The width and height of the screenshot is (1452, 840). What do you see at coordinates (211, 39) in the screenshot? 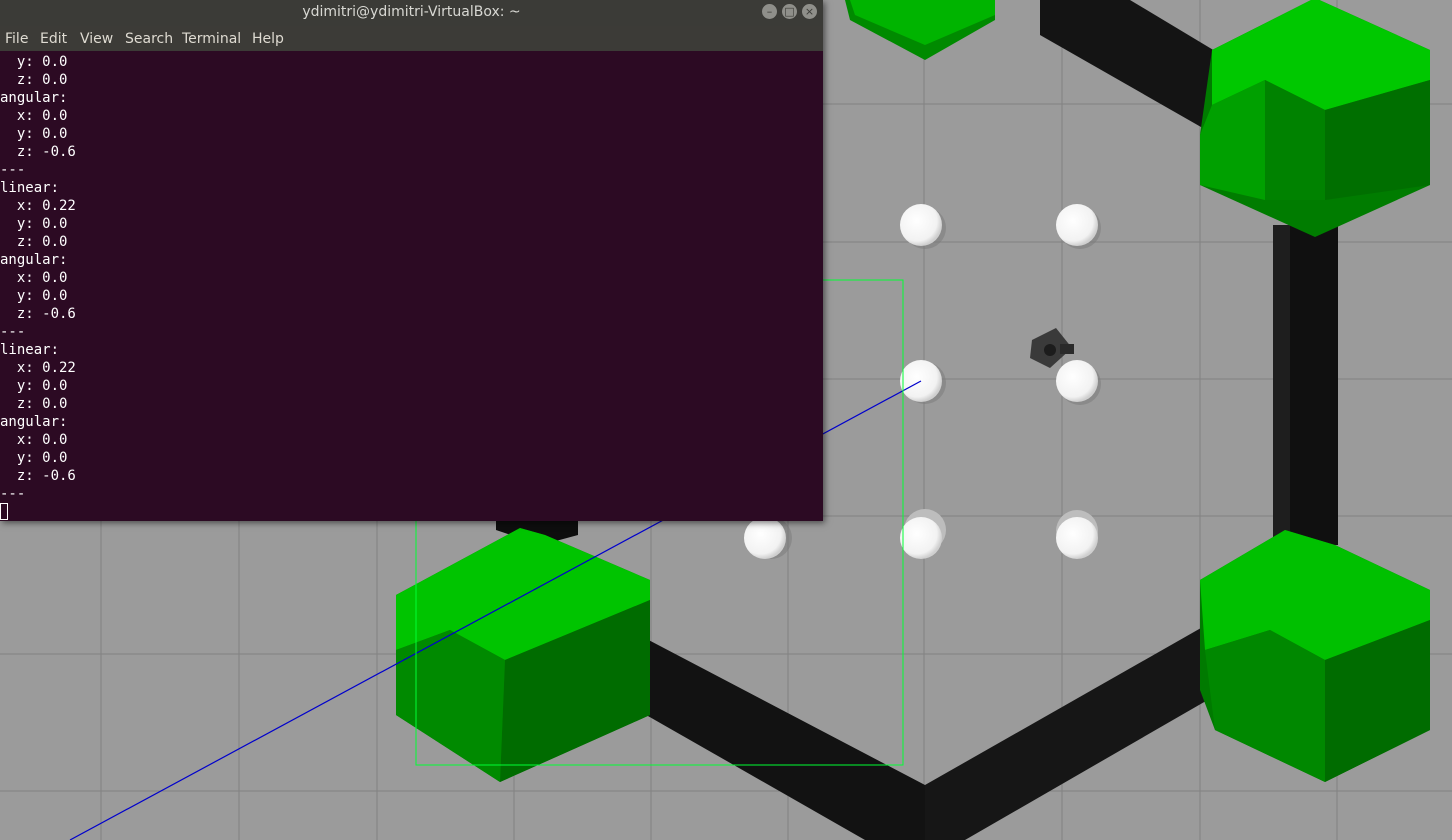
I see `menu-terminal: Terminal` at bounding box center [211, 39].